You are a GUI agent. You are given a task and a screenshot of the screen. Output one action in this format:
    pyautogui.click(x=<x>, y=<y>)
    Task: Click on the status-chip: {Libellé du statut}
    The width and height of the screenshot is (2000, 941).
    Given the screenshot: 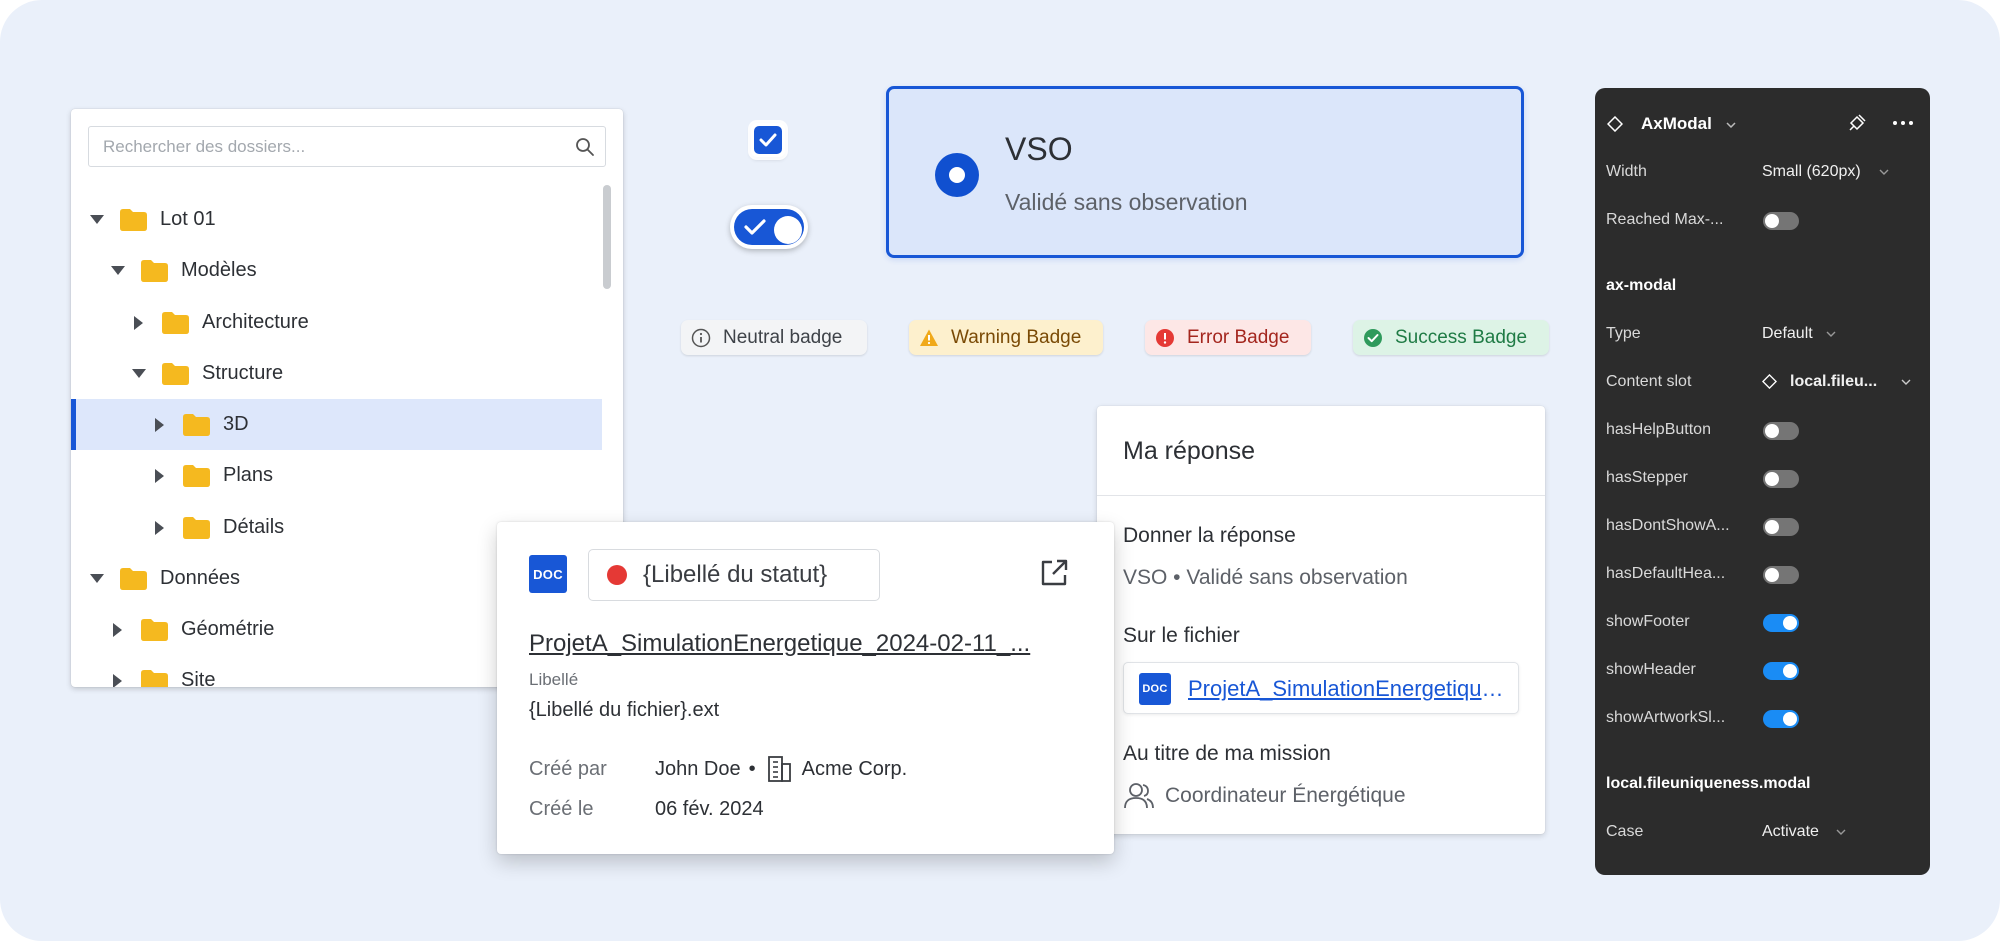 What is the action you would take?
    pyautogui.click(x=734, y=575)
    